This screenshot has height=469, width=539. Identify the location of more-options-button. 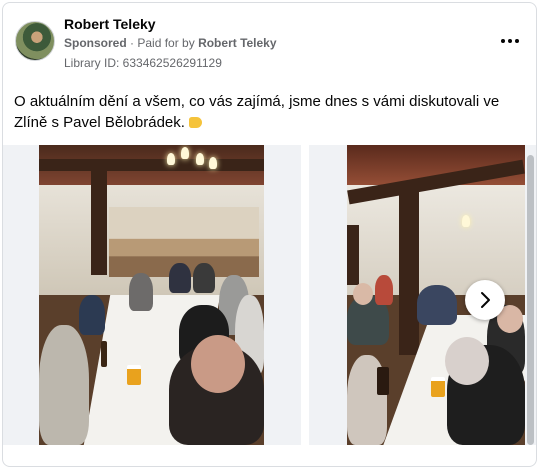
(510, 41).